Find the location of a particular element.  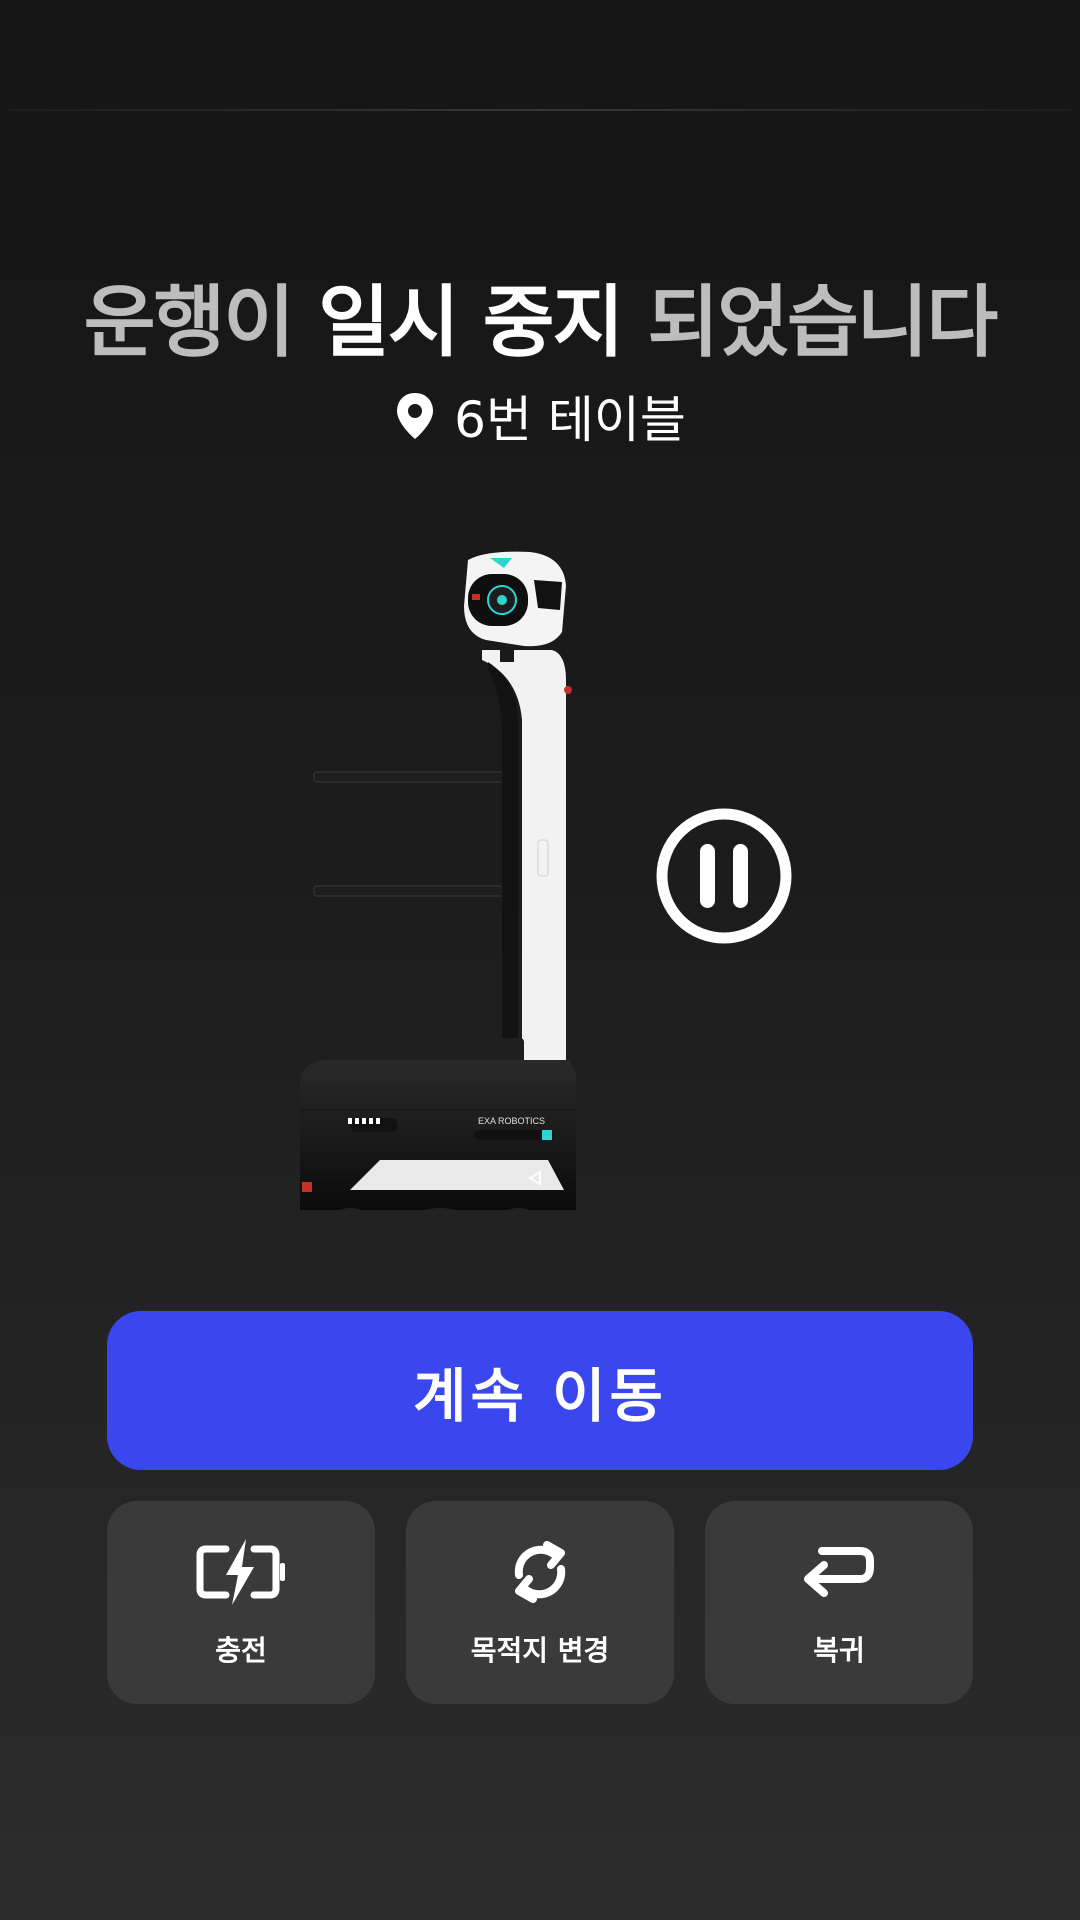

continue-button-label: 계속 이동 is located at coordinates (540, 1395).